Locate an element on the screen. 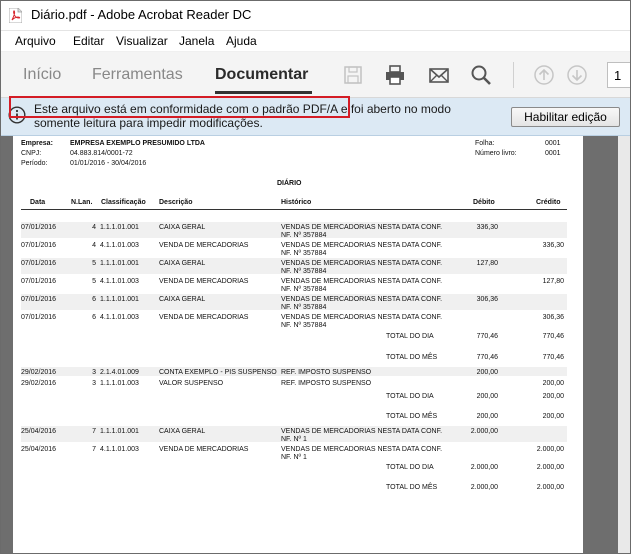 The width and height of the screenshot is (631, 554). save-icon is located at coordinates (353, 75).